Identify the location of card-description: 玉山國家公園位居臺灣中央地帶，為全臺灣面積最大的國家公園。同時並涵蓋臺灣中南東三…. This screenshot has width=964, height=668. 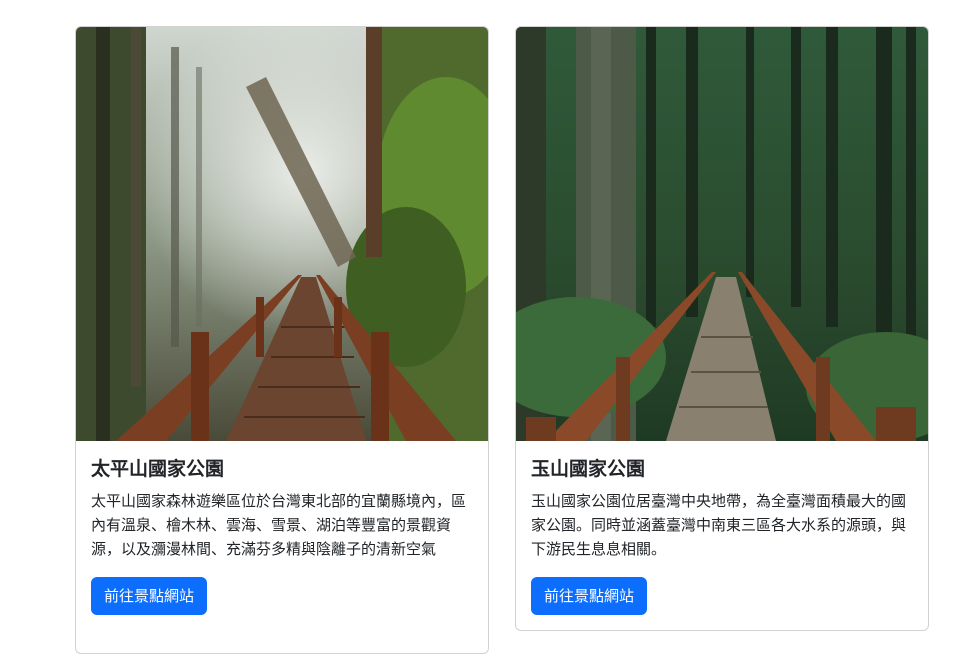
(719, 525).